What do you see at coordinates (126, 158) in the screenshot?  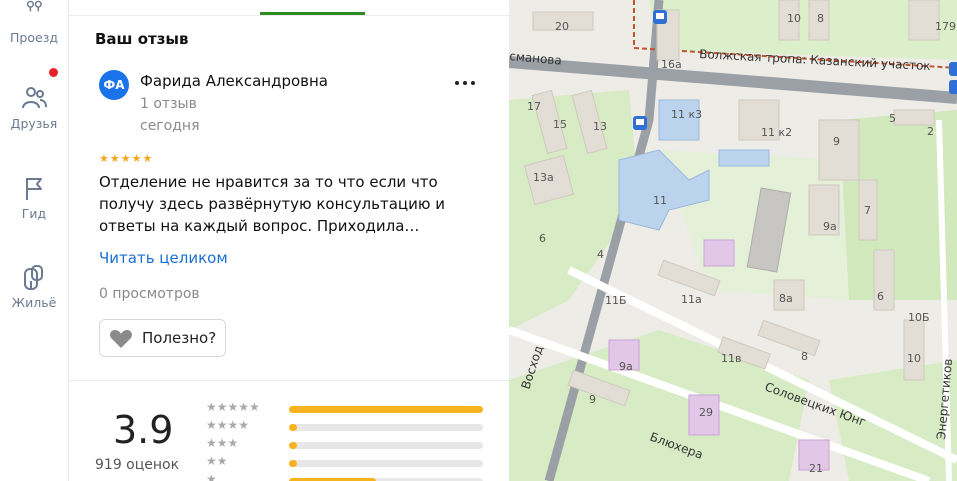 I see `review-stars: ★★★★★` at bounding box center [126, 158].